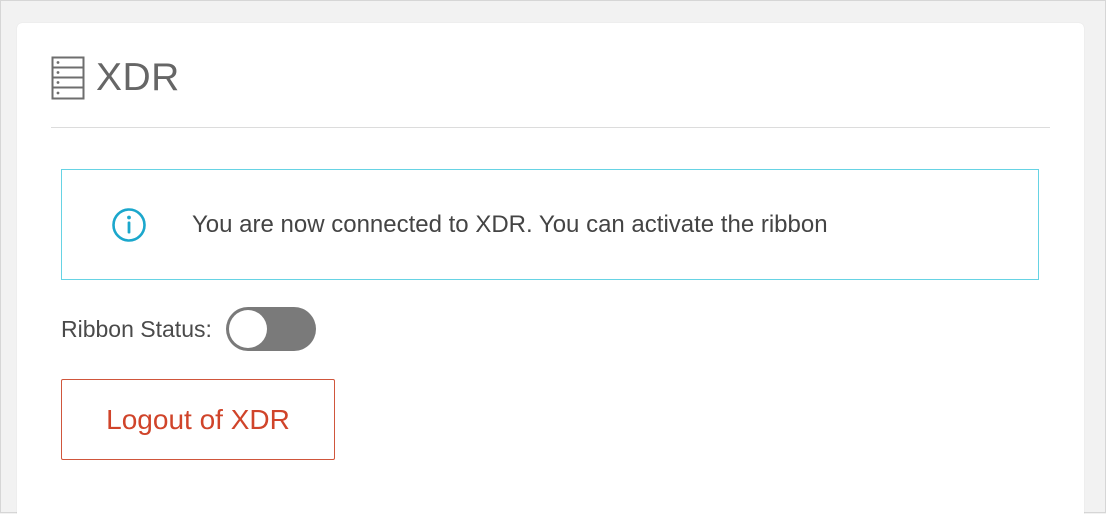 This screenshot has width=1106, height=514. I want to click on ribbon-status-toggle, so click(270, 329).